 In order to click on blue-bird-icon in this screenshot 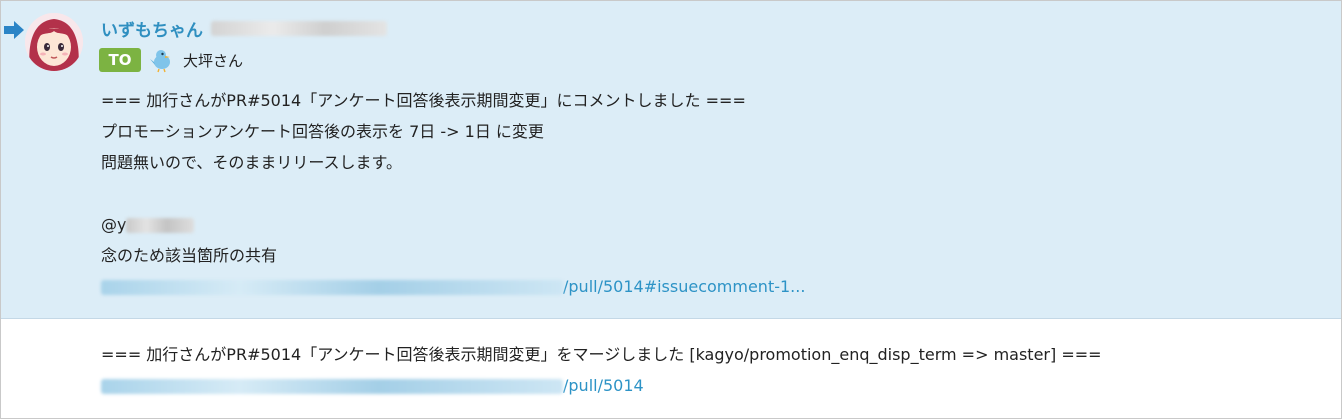, I will do `click(160, 61)`.